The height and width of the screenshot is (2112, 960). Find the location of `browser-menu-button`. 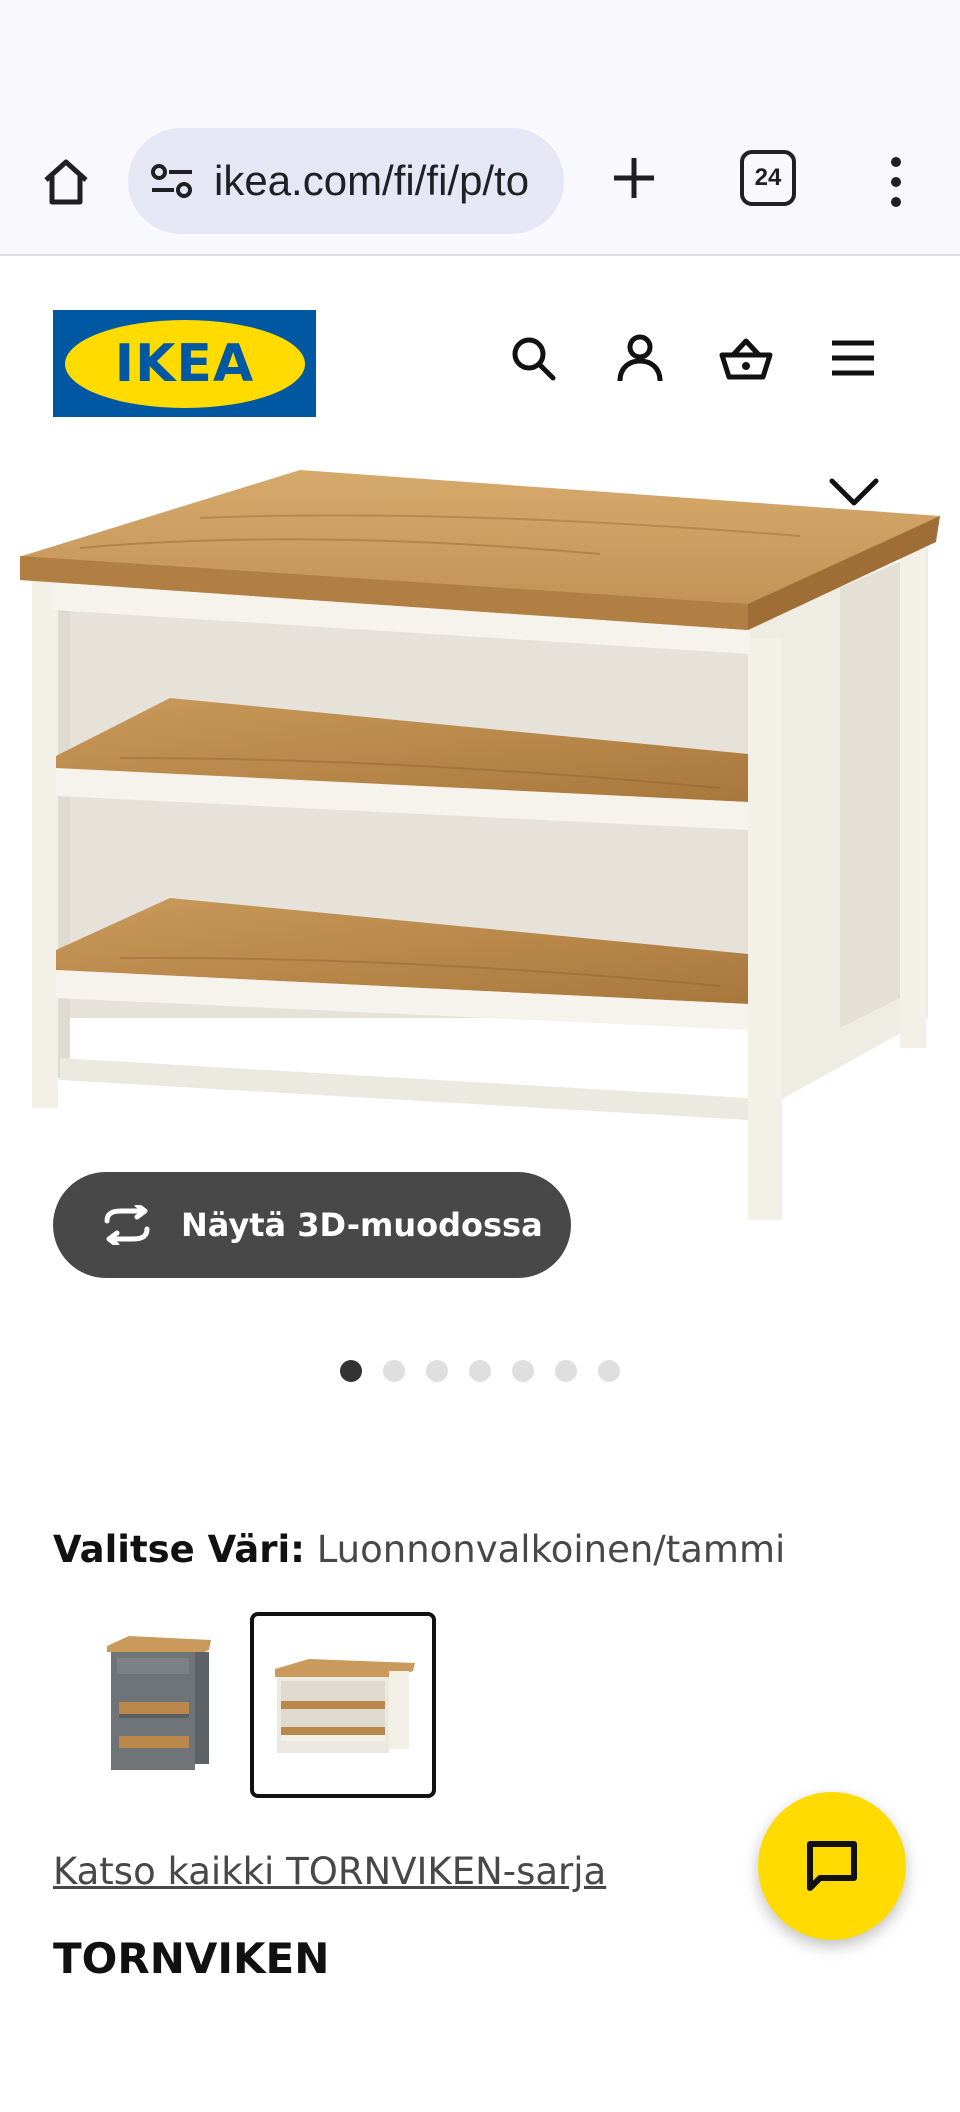

browser-menu-button is located at coordinates (896, 182).